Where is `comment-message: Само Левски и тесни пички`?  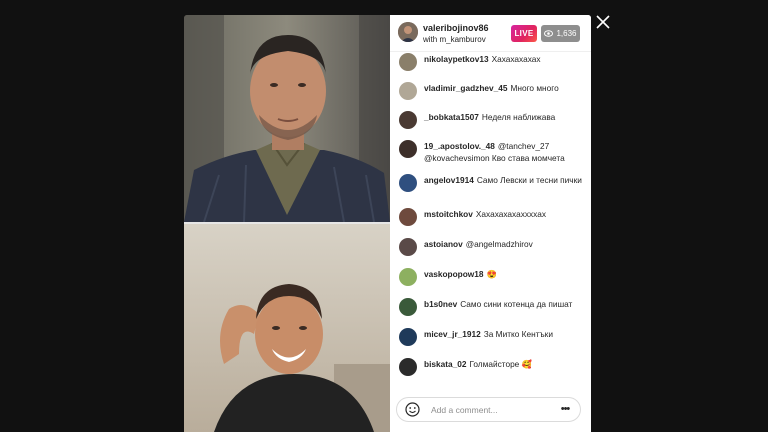 comment-message: Само Левски и тесни пички is located at coordinates (529, 180).